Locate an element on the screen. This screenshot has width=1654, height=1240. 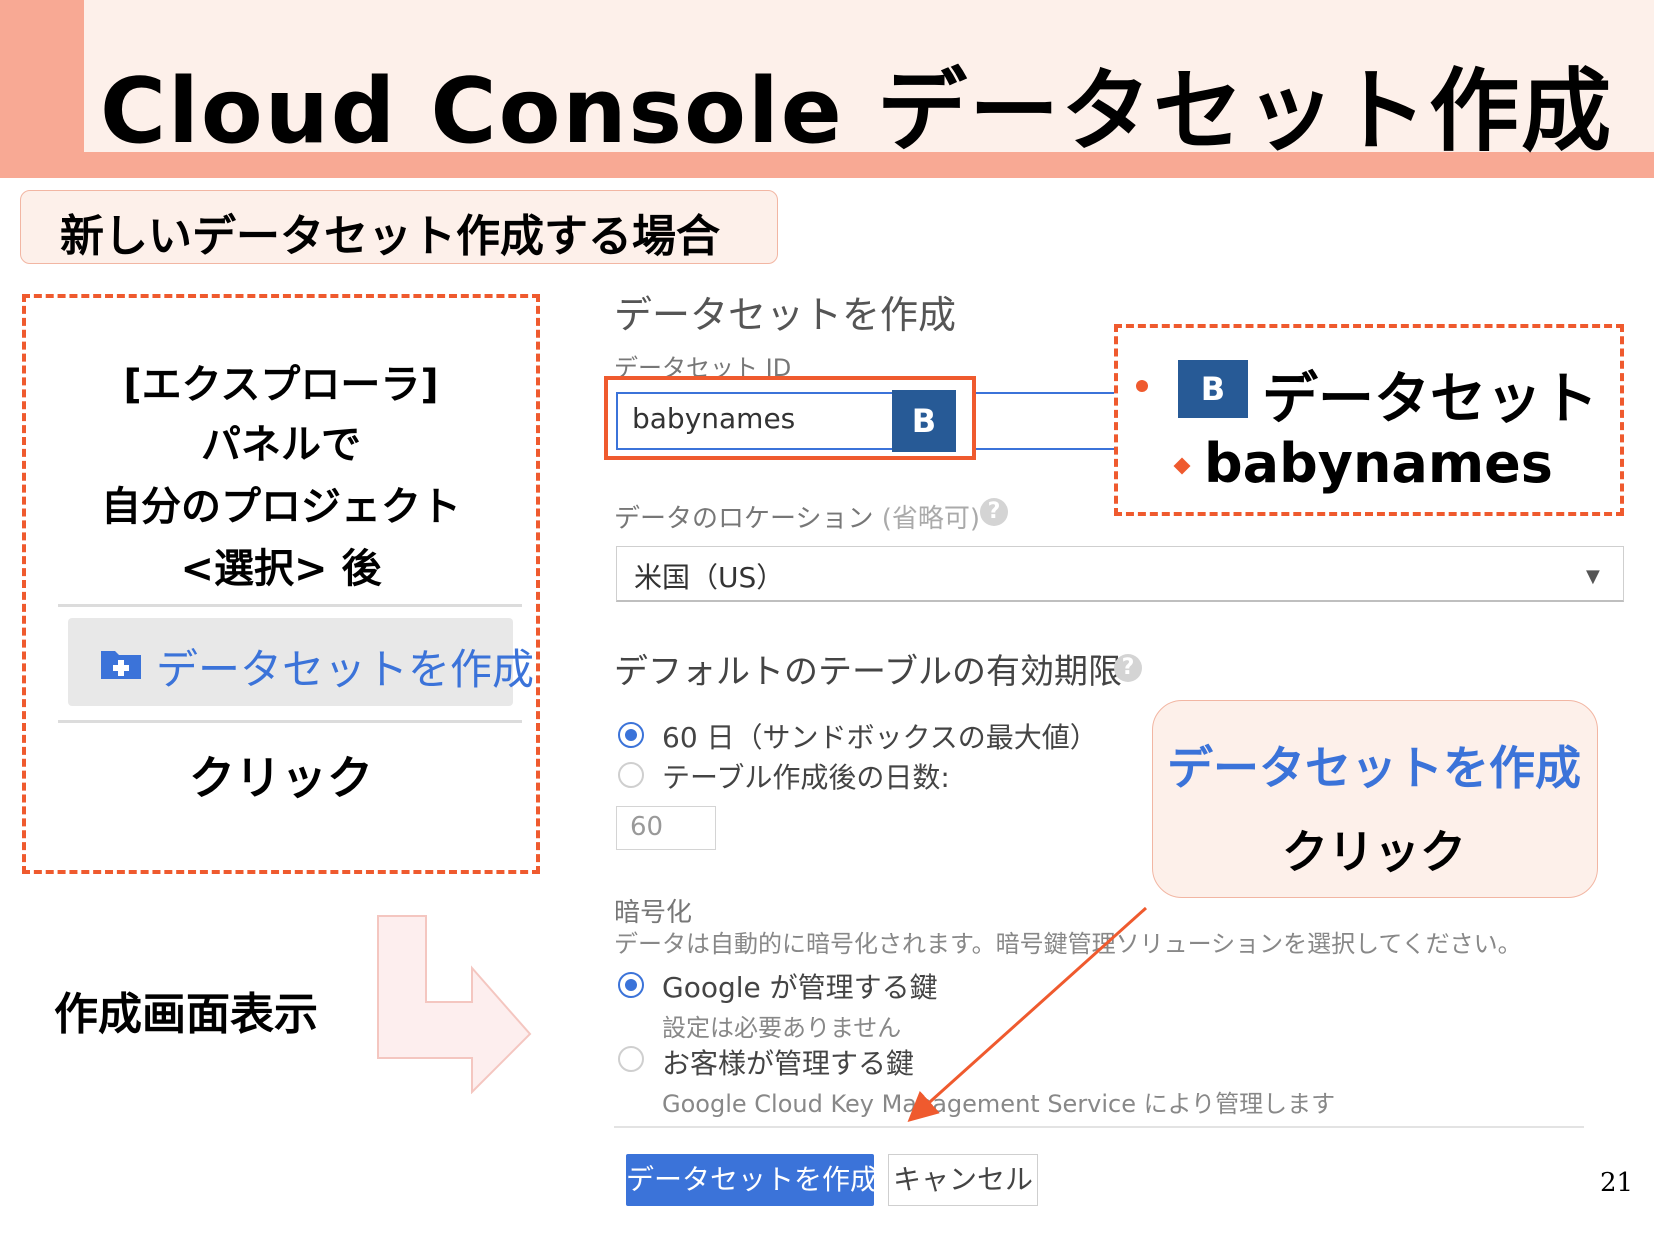
pointer-arrow is located at coordinates (1027, 1014).